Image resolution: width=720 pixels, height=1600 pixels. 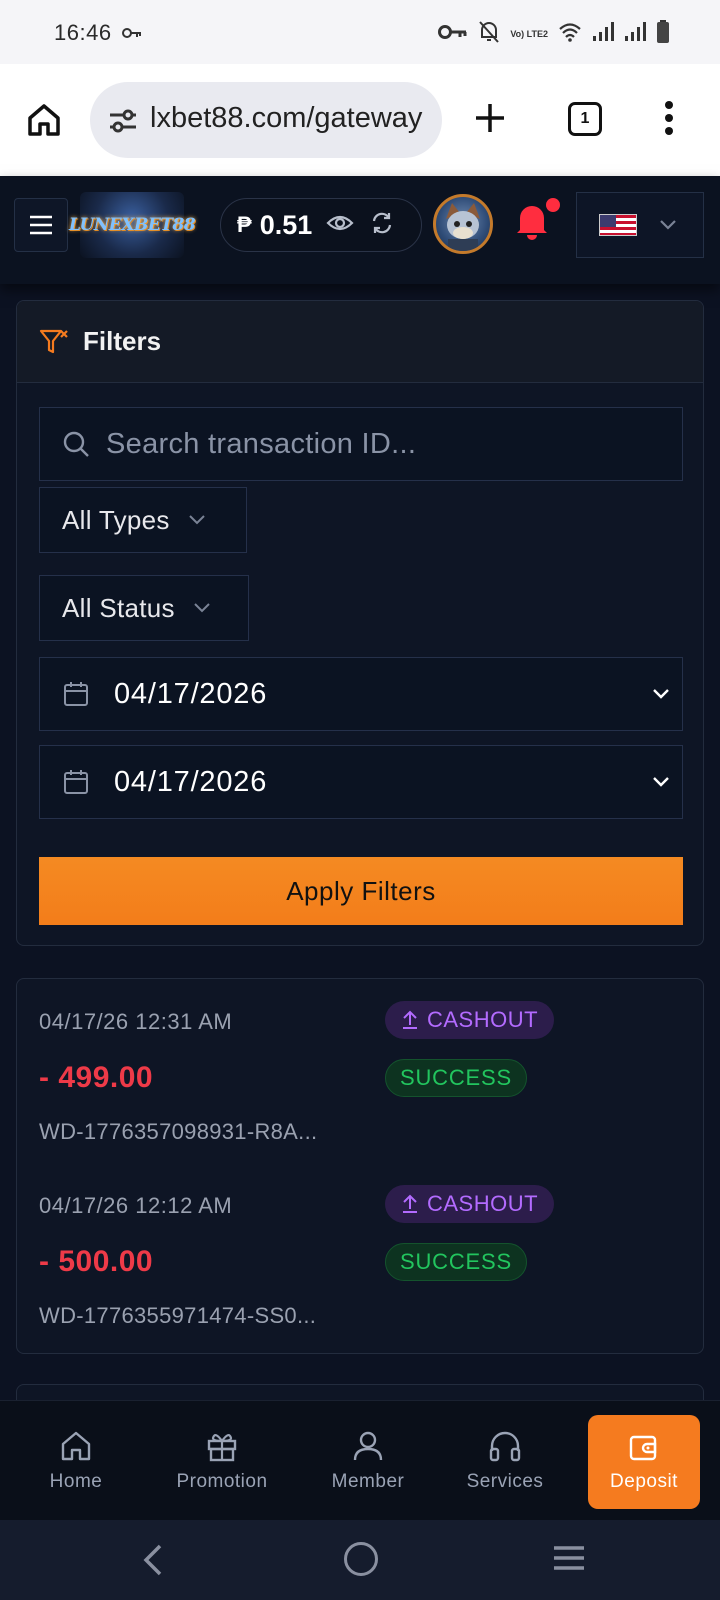 I want to click on bottom-nav: Home Promotion Member Services Deposit, so click(x=360, y=1460).